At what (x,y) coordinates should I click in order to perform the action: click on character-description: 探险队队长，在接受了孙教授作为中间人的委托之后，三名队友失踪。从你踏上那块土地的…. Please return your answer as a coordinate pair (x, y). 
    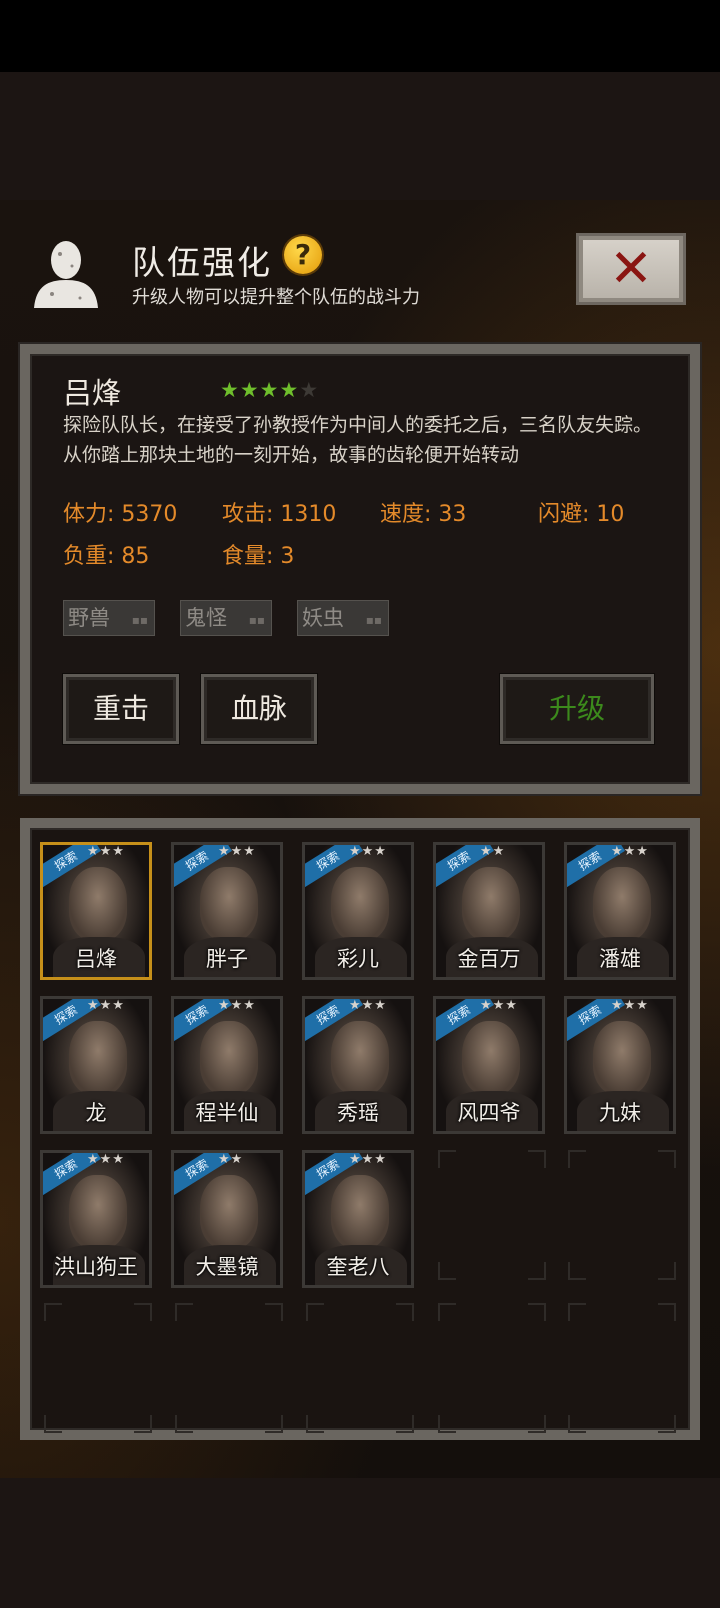
    Looking at the image, I should click on (358, 440).